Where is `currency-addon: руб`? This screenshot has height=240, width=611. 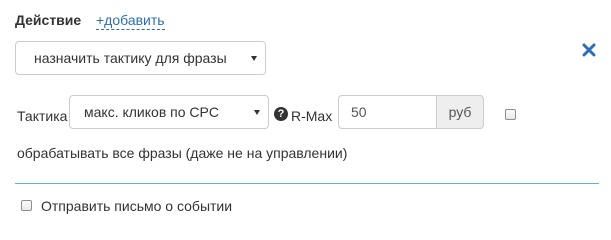
currency-addon: руб is located at coordinates (460, 112).